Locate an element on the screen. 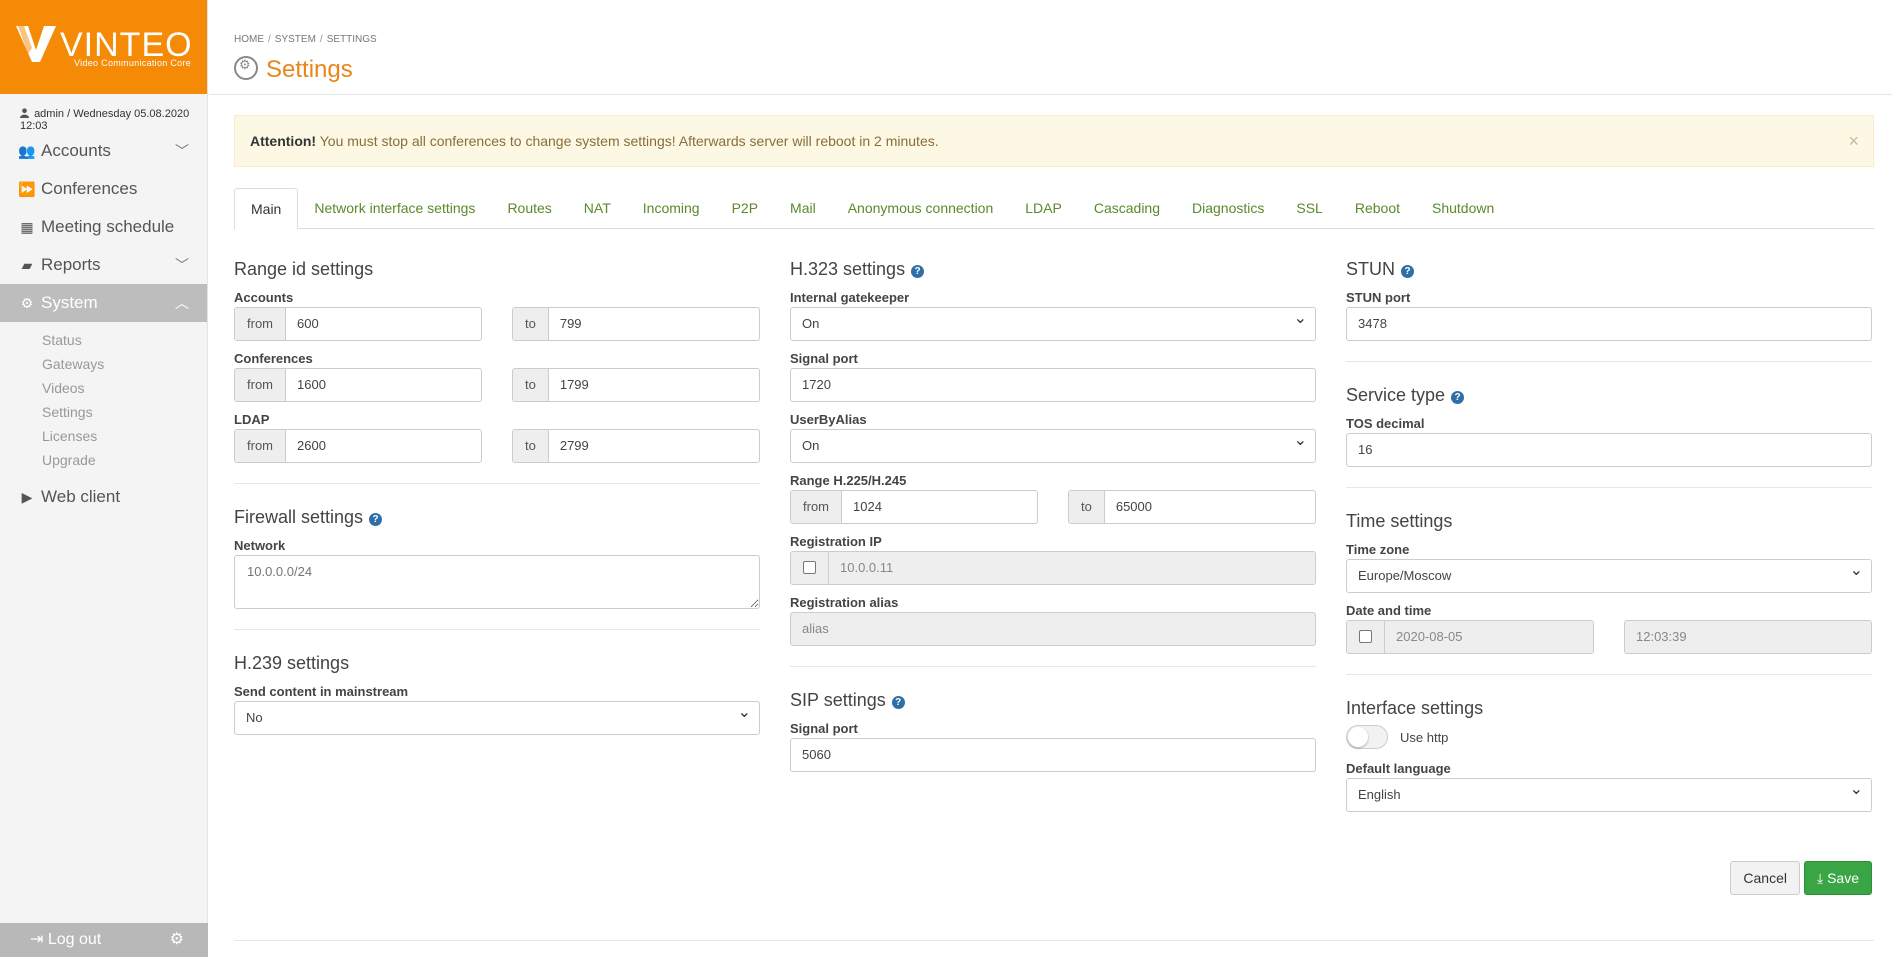 Image resolution: width=1892 pixels, height=957 pixels. stun-port-input: 3478 is located at coordinates (1609, 324).